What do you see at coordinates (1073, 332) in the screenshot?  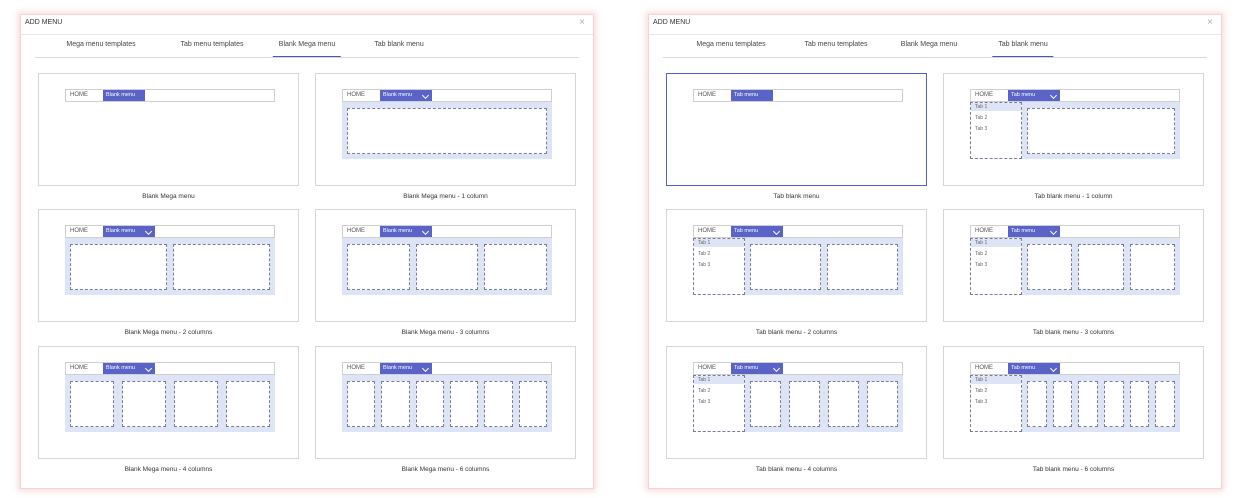 I see `card-caption: Tab blank menu - 3 columns` at bounding box center [1073, 332].